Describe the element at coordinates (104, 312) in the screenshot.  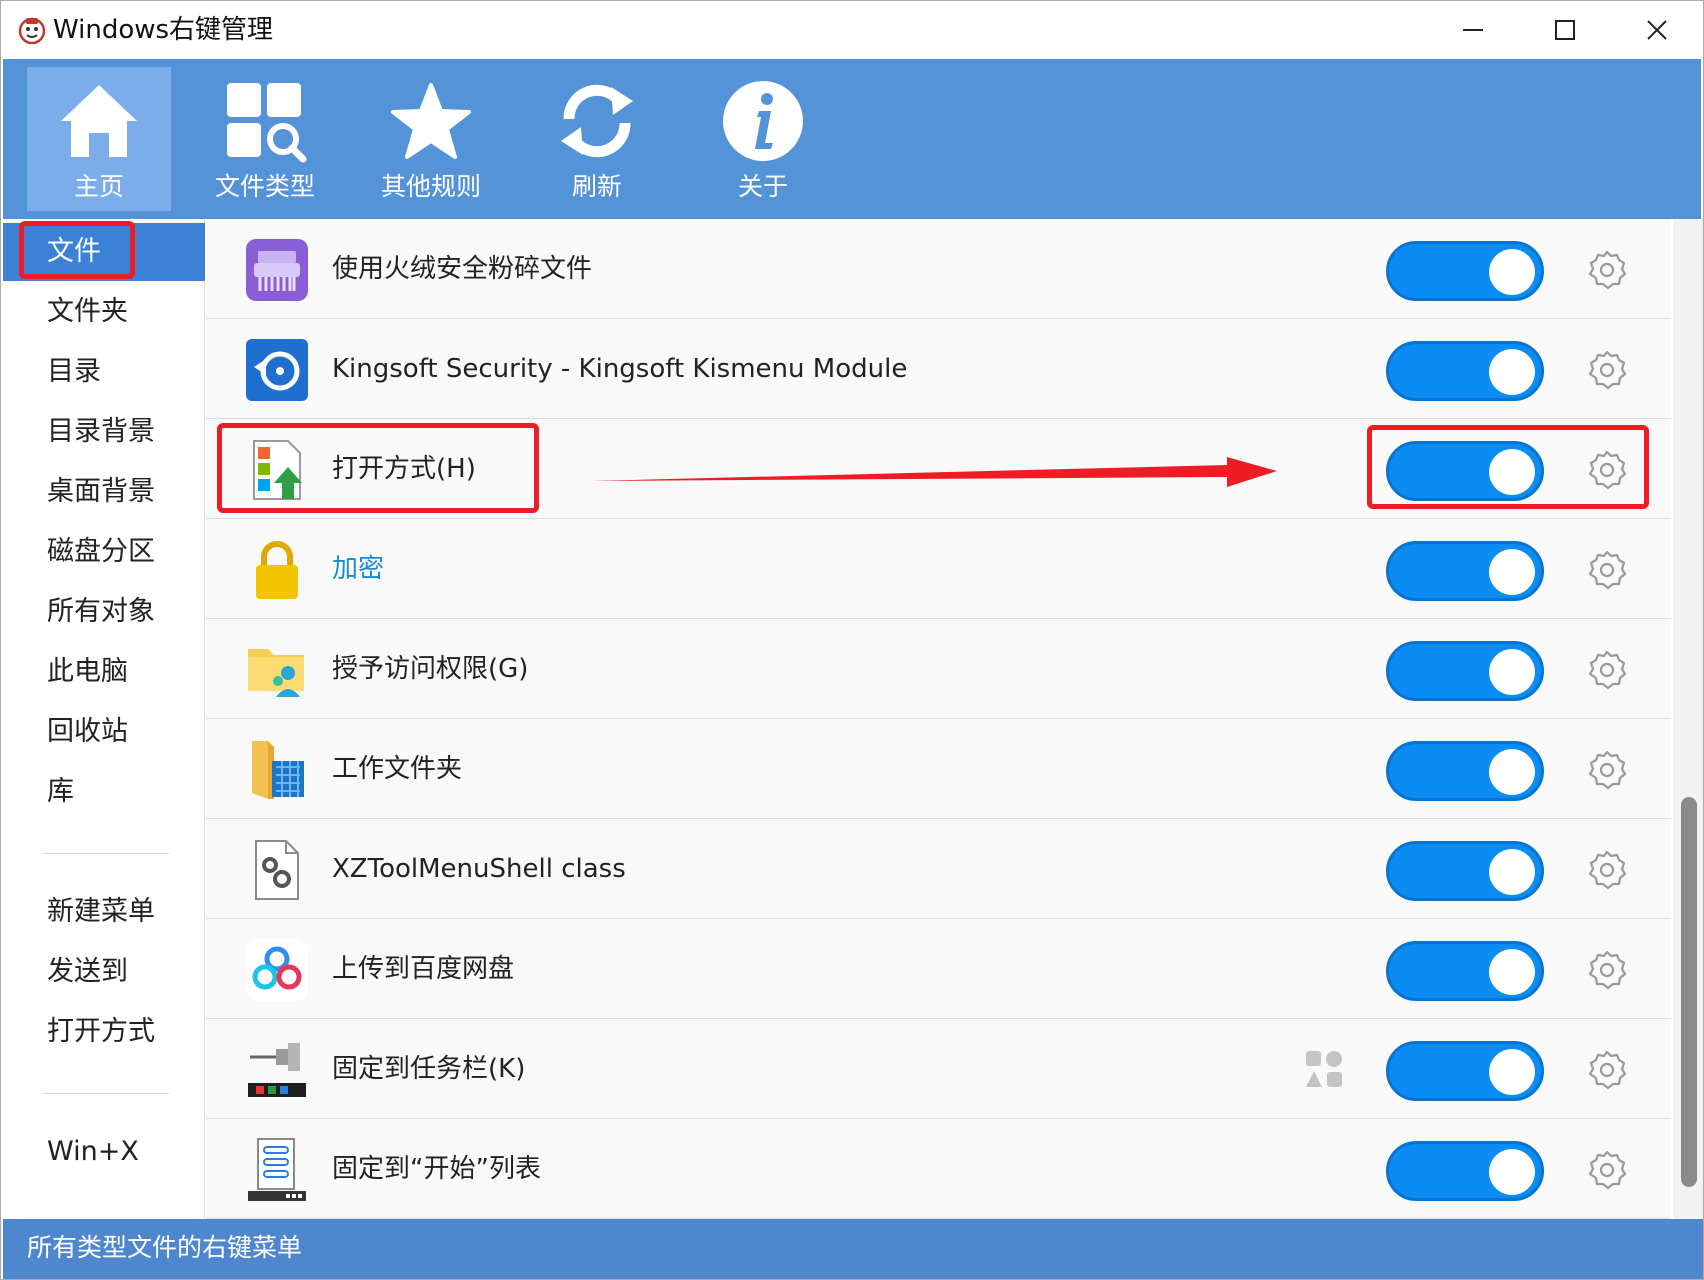
I see `sidebar-item-folder: 文件夹` at that location.